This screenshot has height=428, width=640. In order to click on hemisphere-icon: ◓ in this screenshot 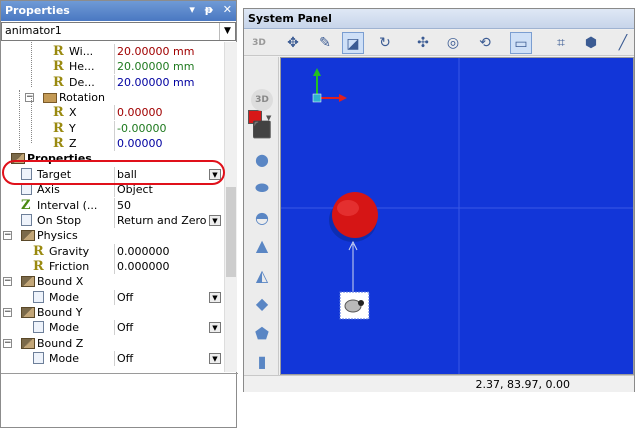, I will do `click(262, 218)`.